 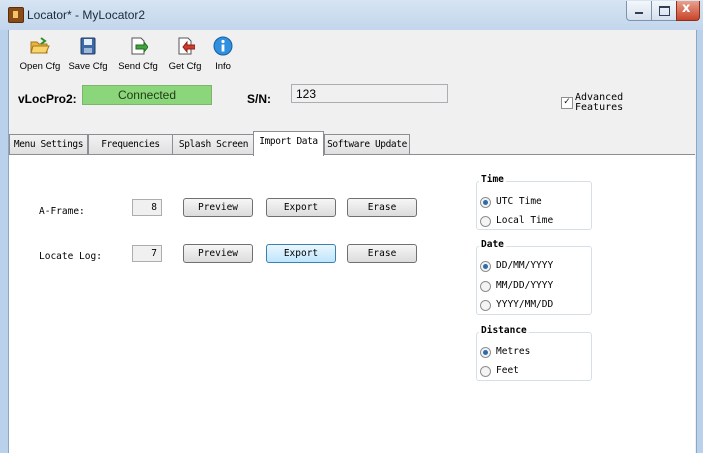 What do you see at coordinates (218, 253) in the screenshot?
I see `locate-log-preview-button: Preview` at bounding box center [218, 253].